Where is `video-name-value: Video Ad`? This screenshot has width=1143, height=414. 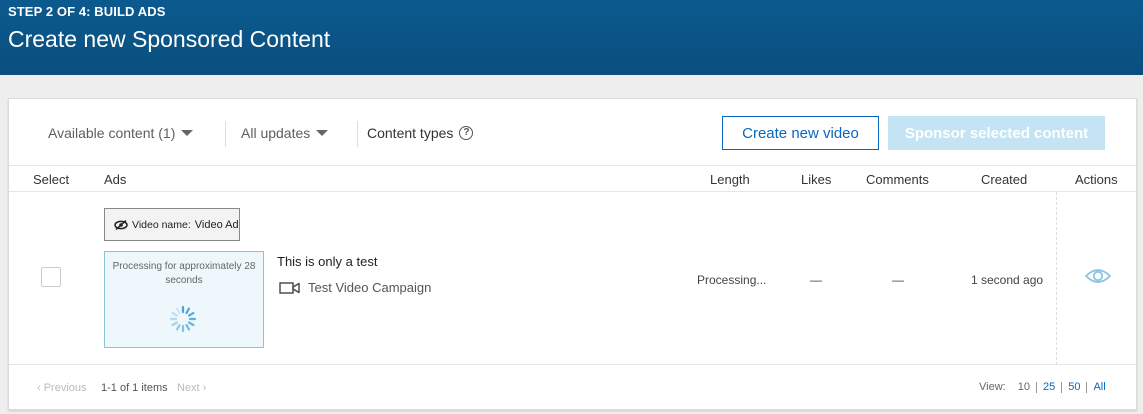
video-name-value: Video Ad is located at coordinates (216, 224).